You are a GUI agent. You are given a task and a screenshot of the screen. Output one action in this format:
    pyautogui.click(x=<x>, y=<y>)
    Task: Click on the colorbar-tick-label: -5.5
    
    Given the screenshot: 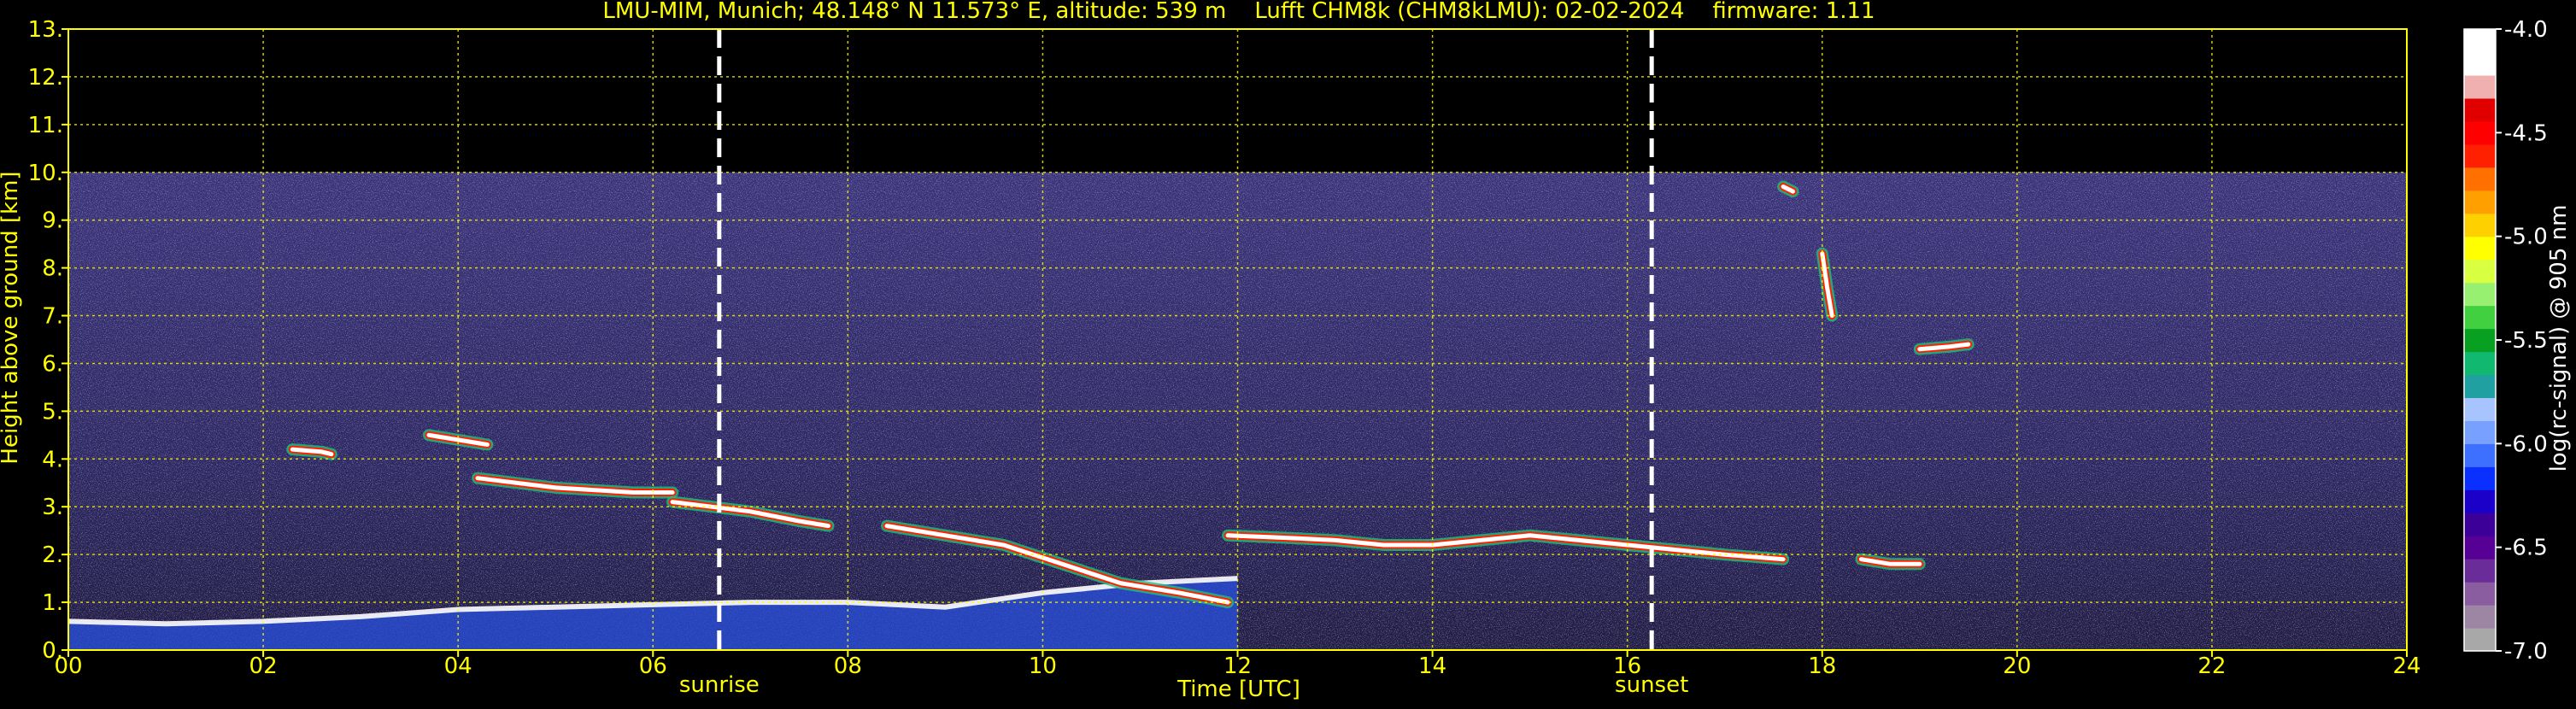 What is the action you would take?
    pyautogui.click(x=2526, y=341)
    